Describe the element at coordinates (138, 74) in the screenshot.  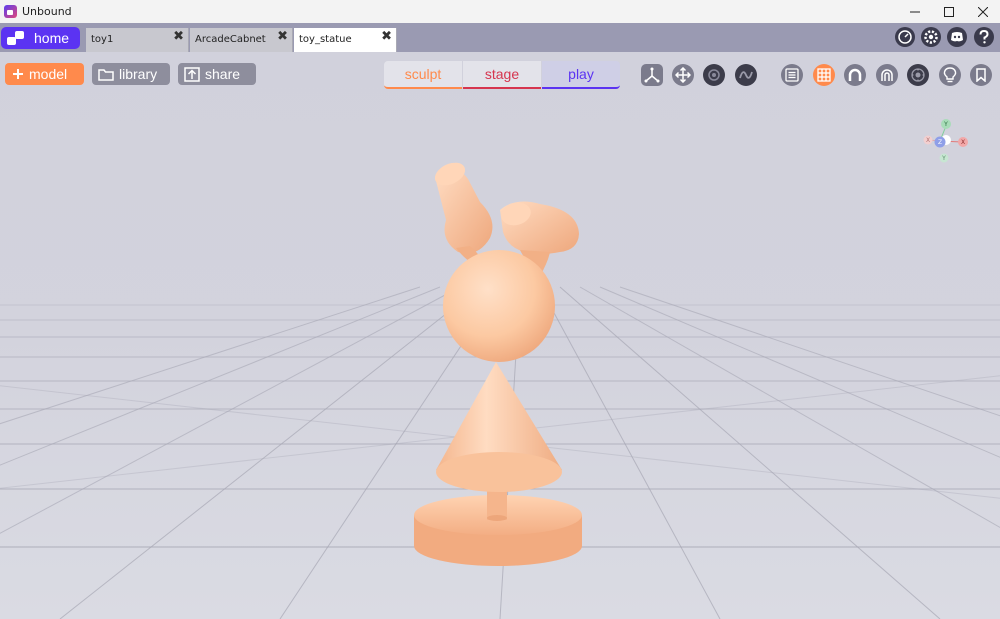
I see `library-label: library` at that location.